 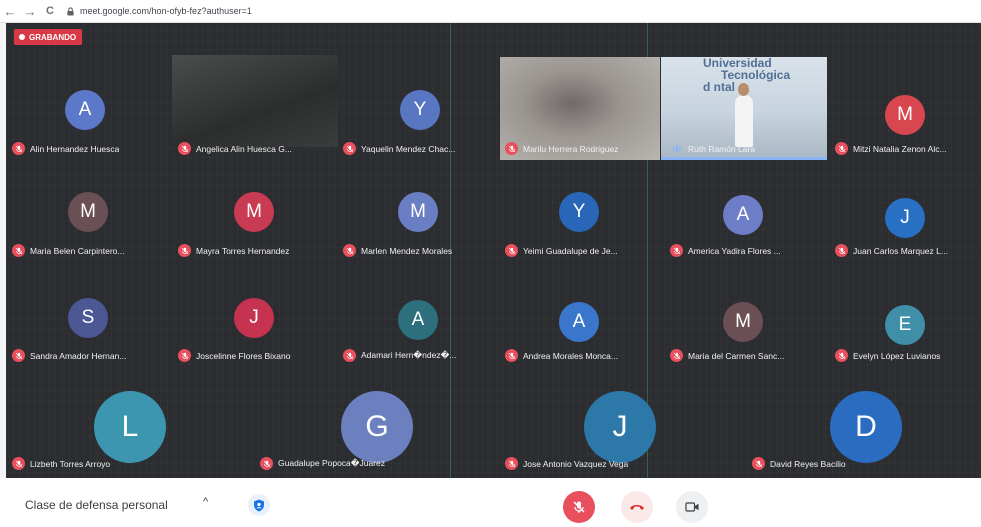 I want to click on forward-icon: →, so click(x=30, y=11).